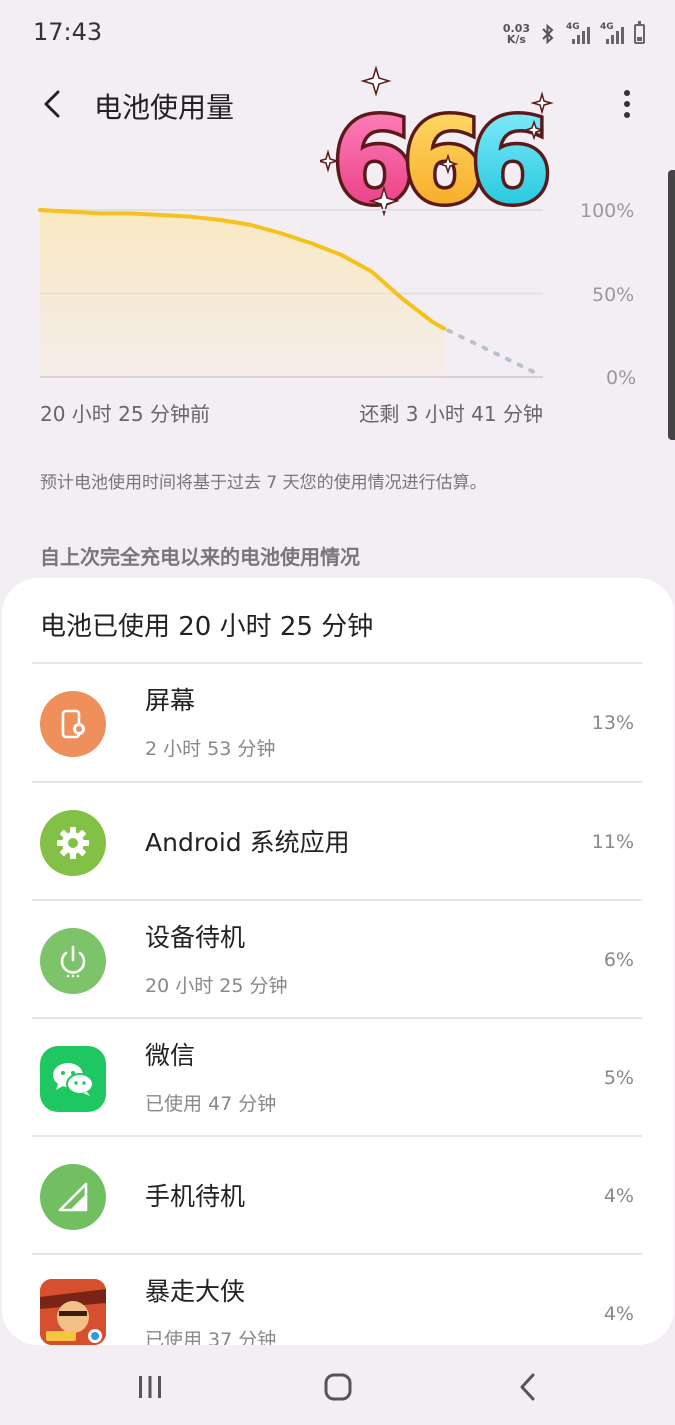 This screenshot has height=1425, width=675. I want to click on app-name: 手机待机, so click(195, 1196).